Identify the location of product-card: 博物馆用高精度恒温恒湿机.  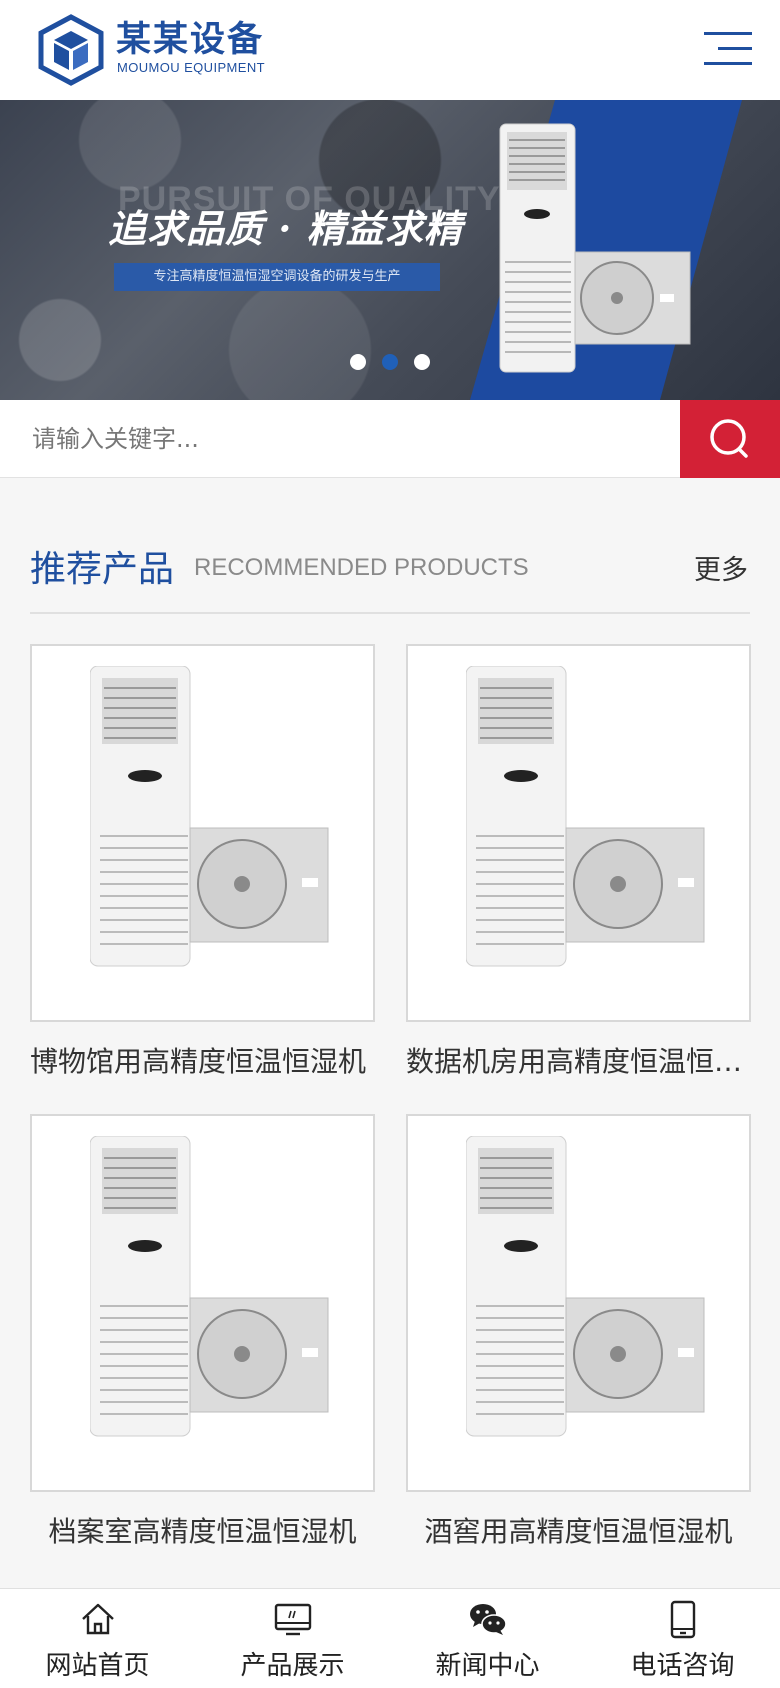
(202, 863).